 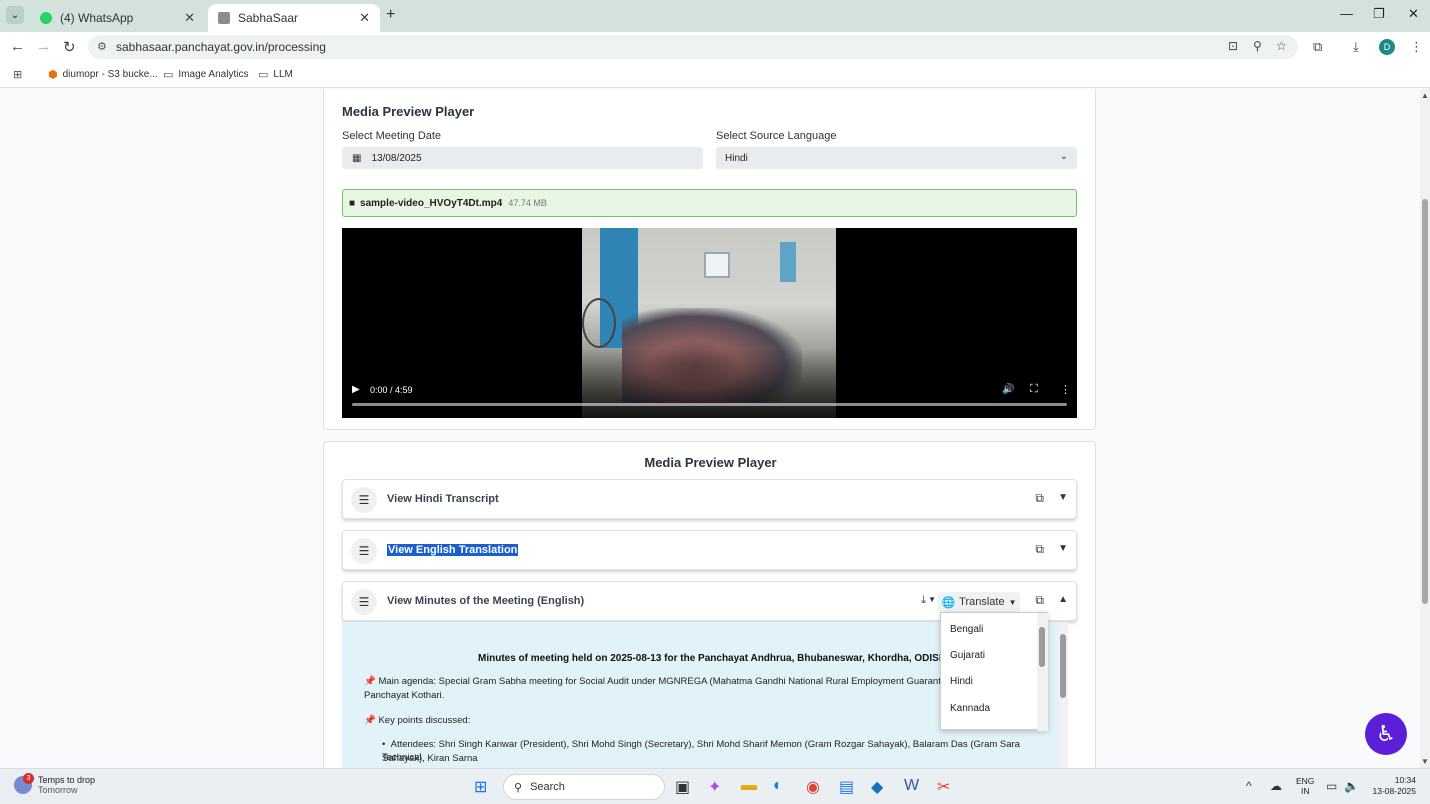 I want to click on tab-whatsapp: (4) WhatsApp ✕, so click(x=117, y=18).